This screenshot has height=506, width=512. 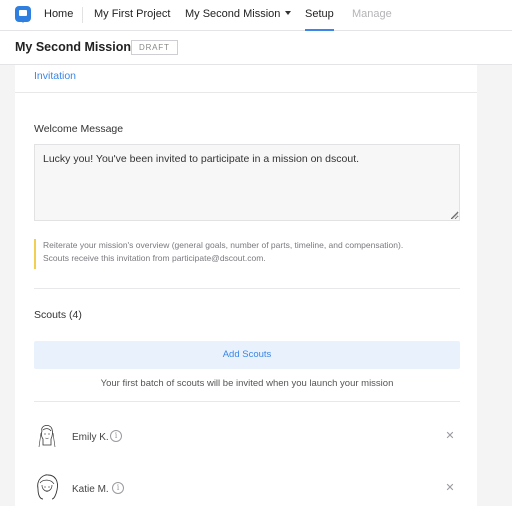 What do you see at coordinates (58, 315) in the screenshot?
I see `scouts-count-label: Scouts (4)` at bounding box center [58, 315].